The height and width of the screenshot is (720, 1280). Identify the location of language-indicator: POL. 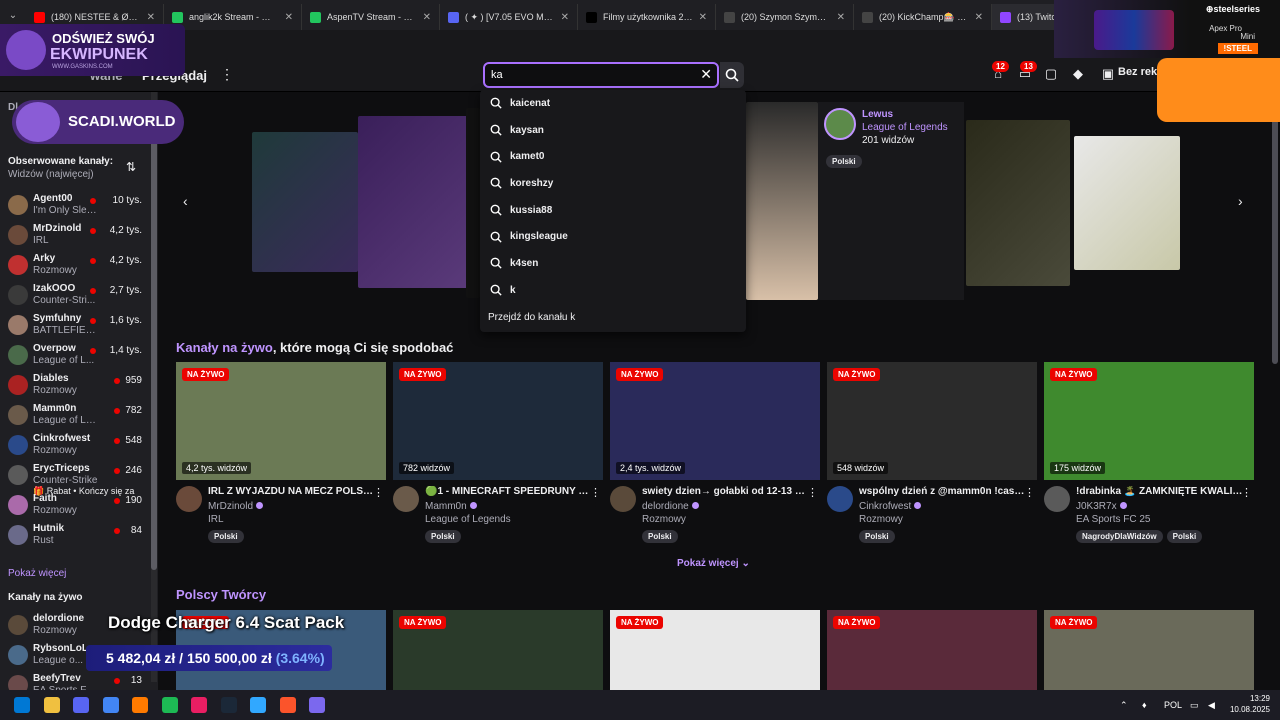
(1173, 705).